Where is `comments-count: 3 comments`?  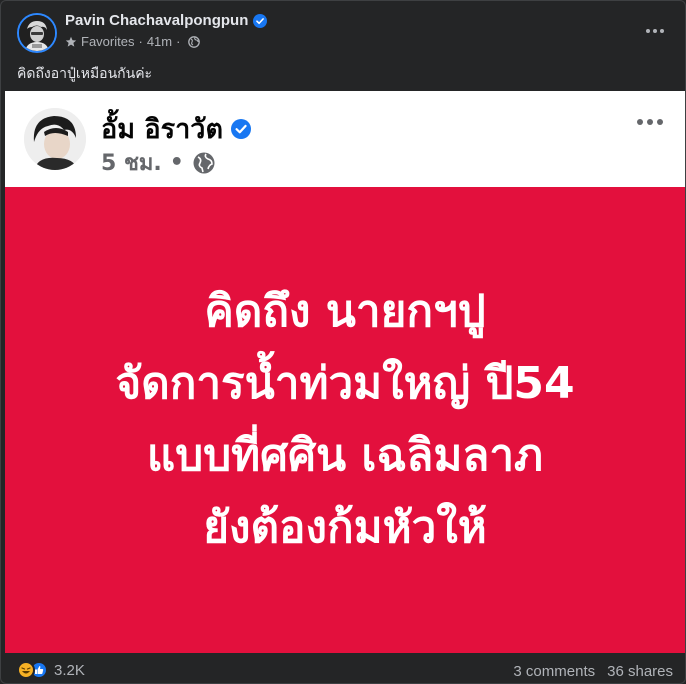 comments-count: 3 comments is located at coordinates (554, 671).